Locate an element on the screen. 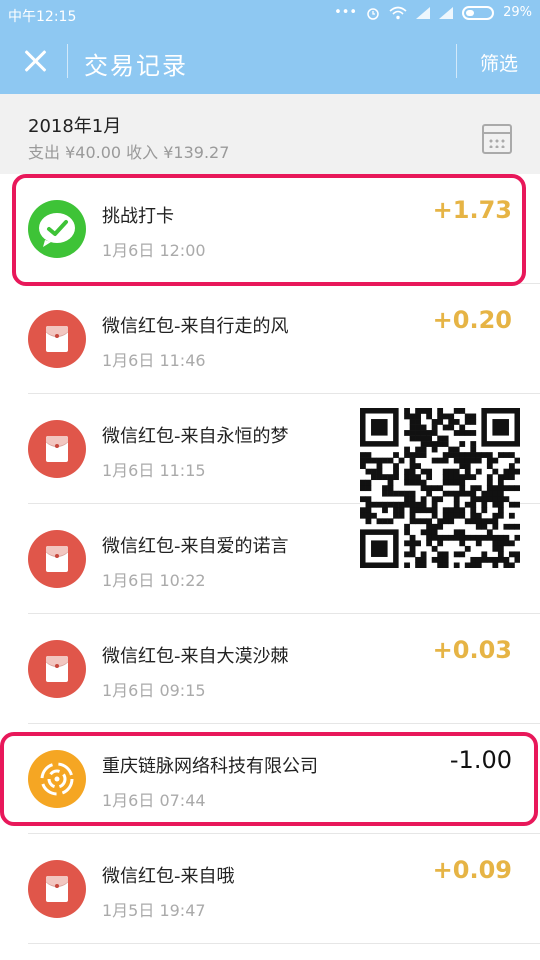  month-summary: 2018年1月 支出 ¥40.00 收入 ¥139.27 is located at coordinates (270, 134).